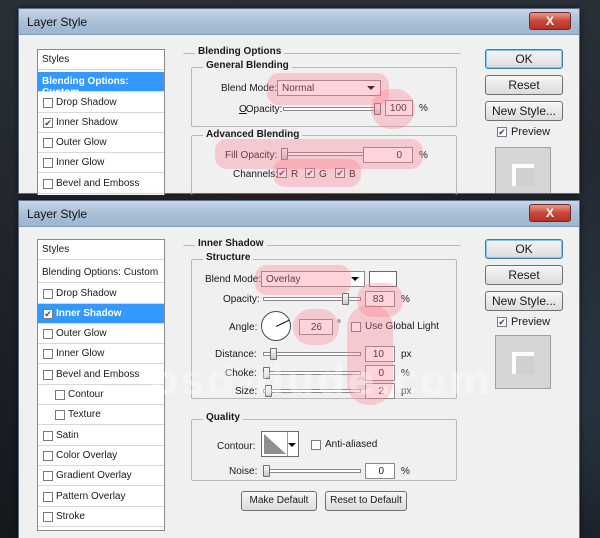  What do you see at coordinates (101, 476) in the screenshot?
I see `styles-item-gradient-overlay: Gradient Overlay` at bounding box center [101, 476].